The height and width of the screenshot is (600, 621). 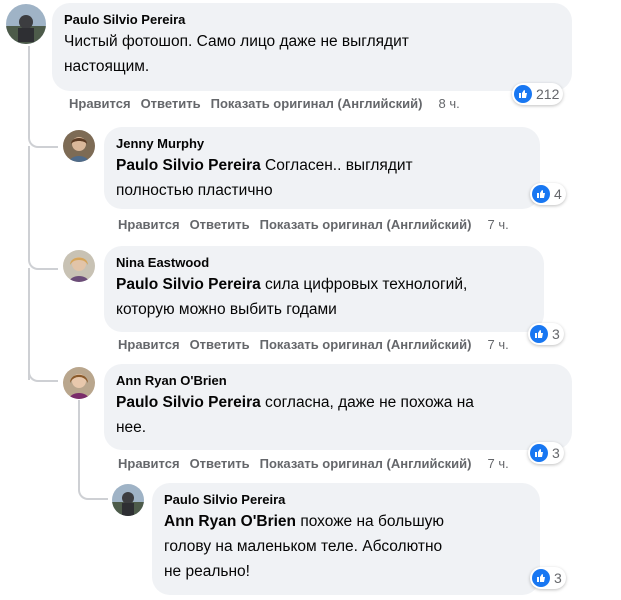 What do you see at coordinates (131, 427) in the screenshot?
I see `comment-text: нее.` at bounding box center [131, 427].